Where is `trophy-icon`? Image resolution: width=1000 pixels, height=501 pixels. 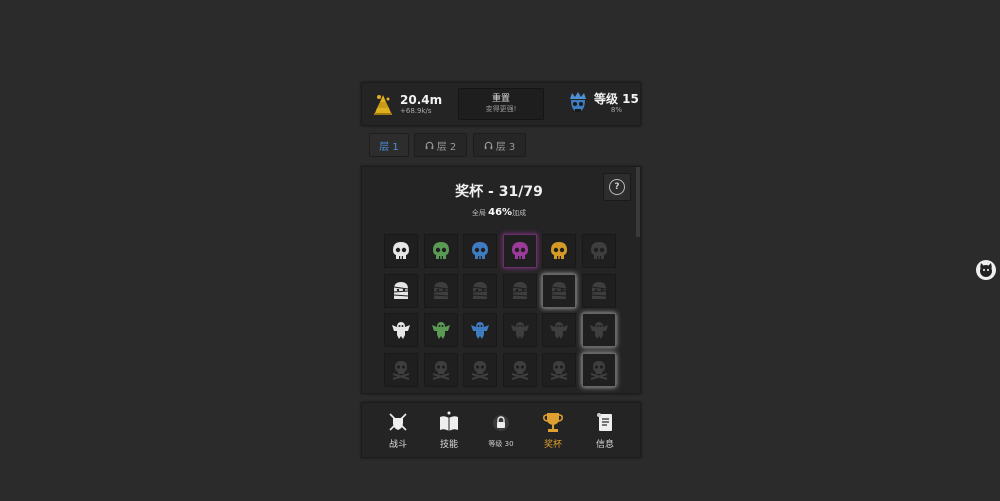
trophy-icon is located at coordinates (553, 422).